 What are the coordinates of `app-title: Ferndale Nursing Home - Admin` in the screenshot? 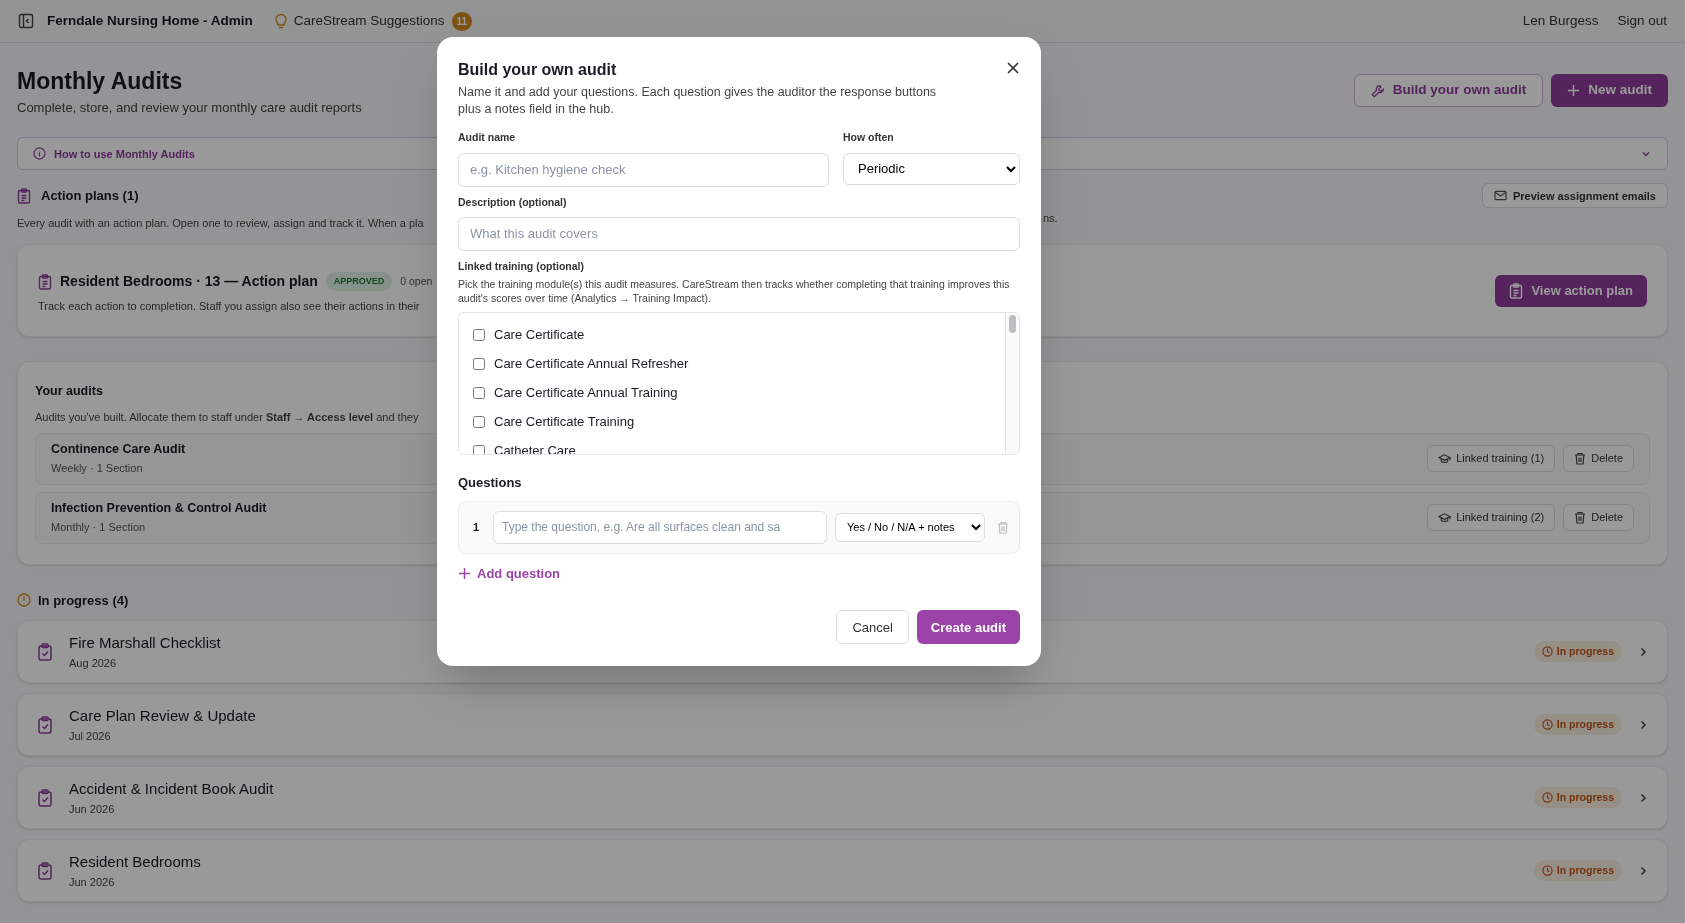 It's located at (150, 20).